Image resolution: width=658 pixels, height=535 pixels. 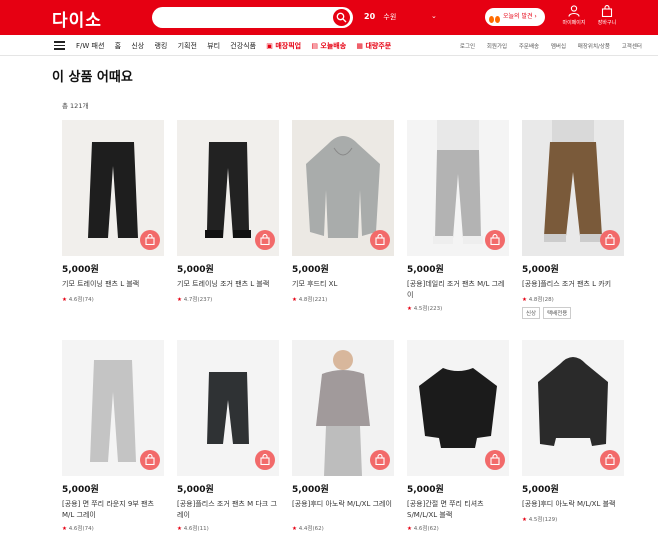 What do you see at coordinates (160, 46) in the screenshot?
I see `nav-ranking: 랭킹` at bounding box center [160, 46].